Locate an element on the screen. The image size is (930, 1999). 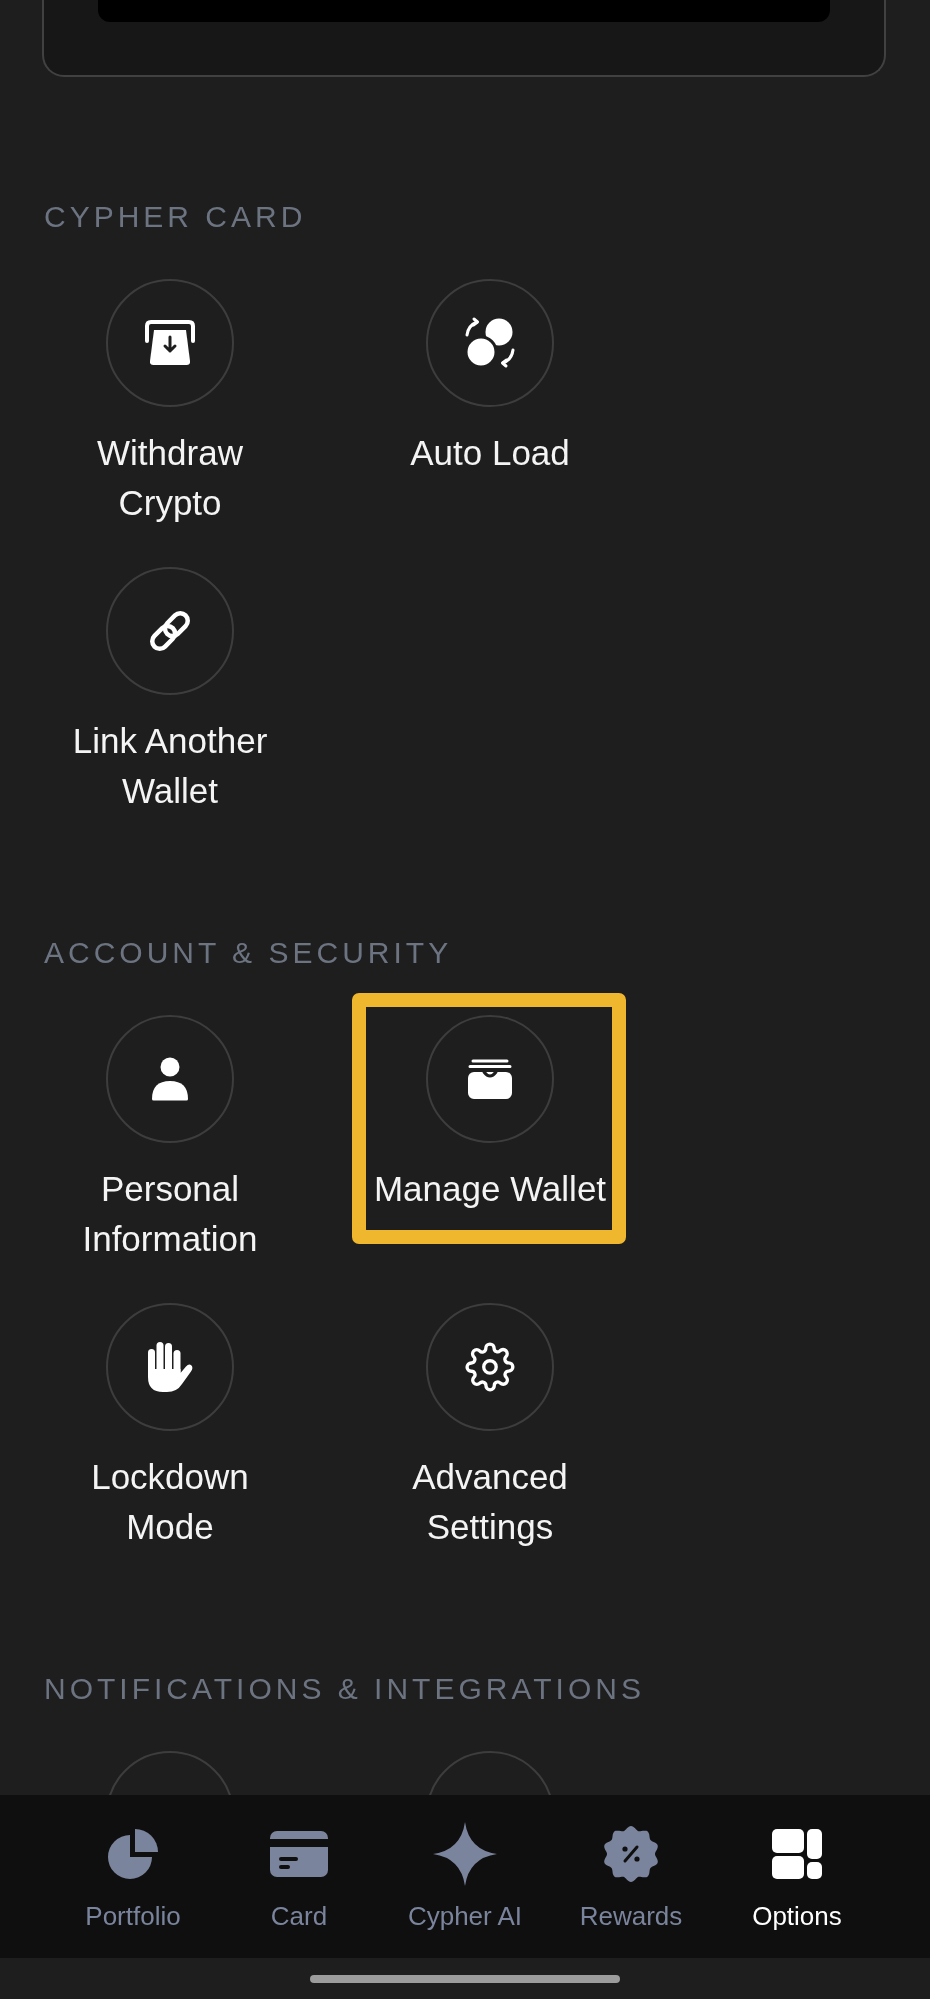
option-button: Link Another Wallet is located at coordinates (170, 691).